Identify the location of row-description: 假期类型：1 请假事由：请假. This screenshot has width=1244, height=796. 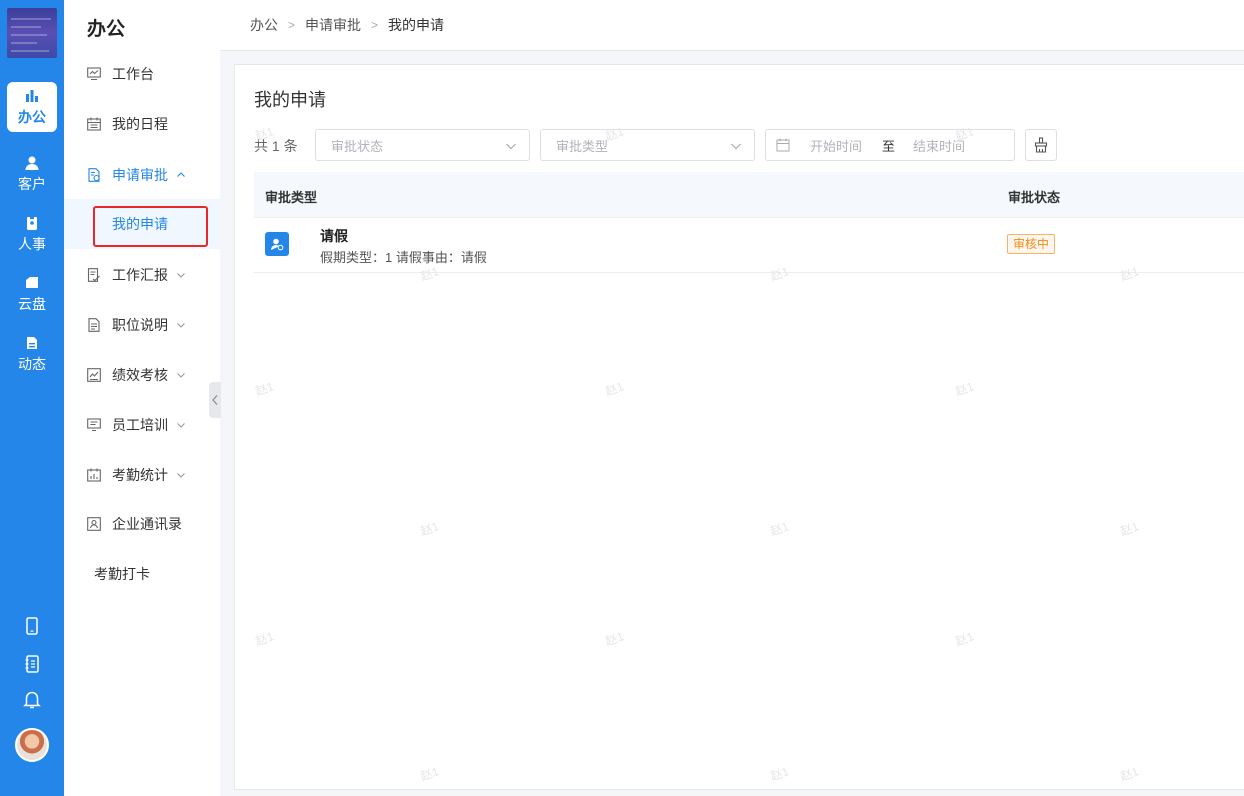
(403, 257).